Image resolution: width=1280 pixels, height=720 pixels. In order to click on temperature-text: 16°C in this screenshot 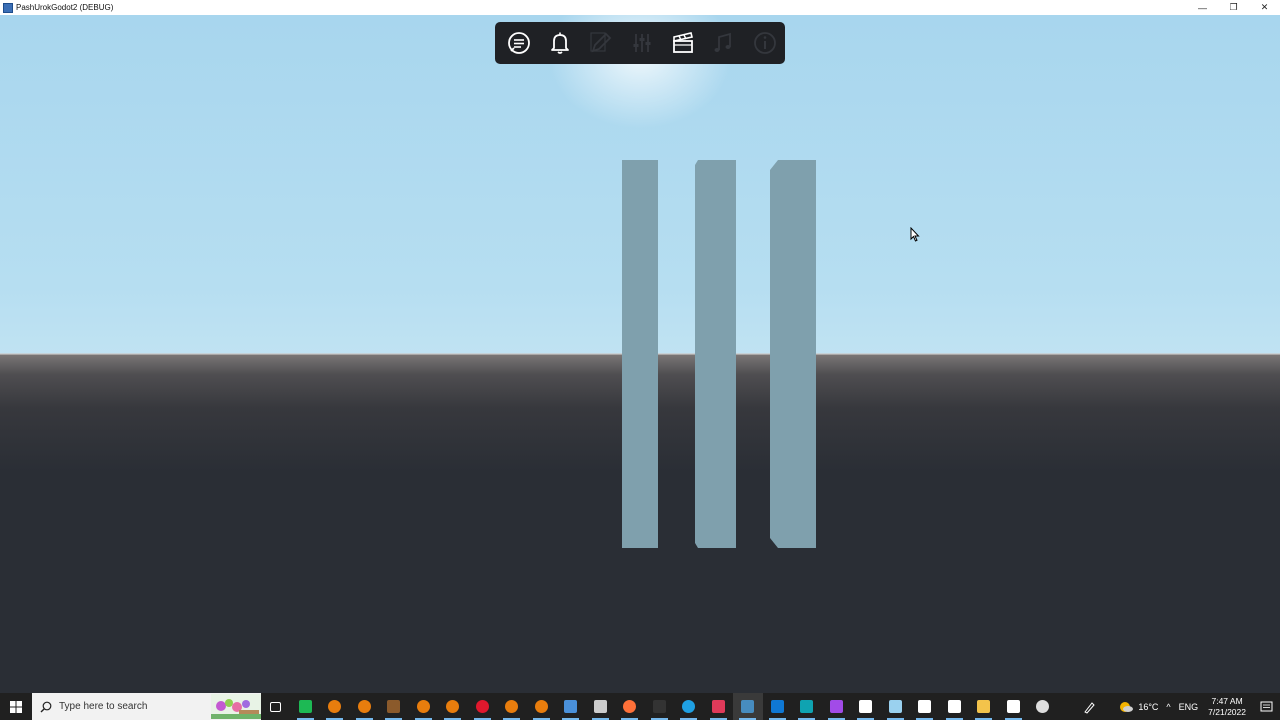, I will do `click(1148, 707)`.